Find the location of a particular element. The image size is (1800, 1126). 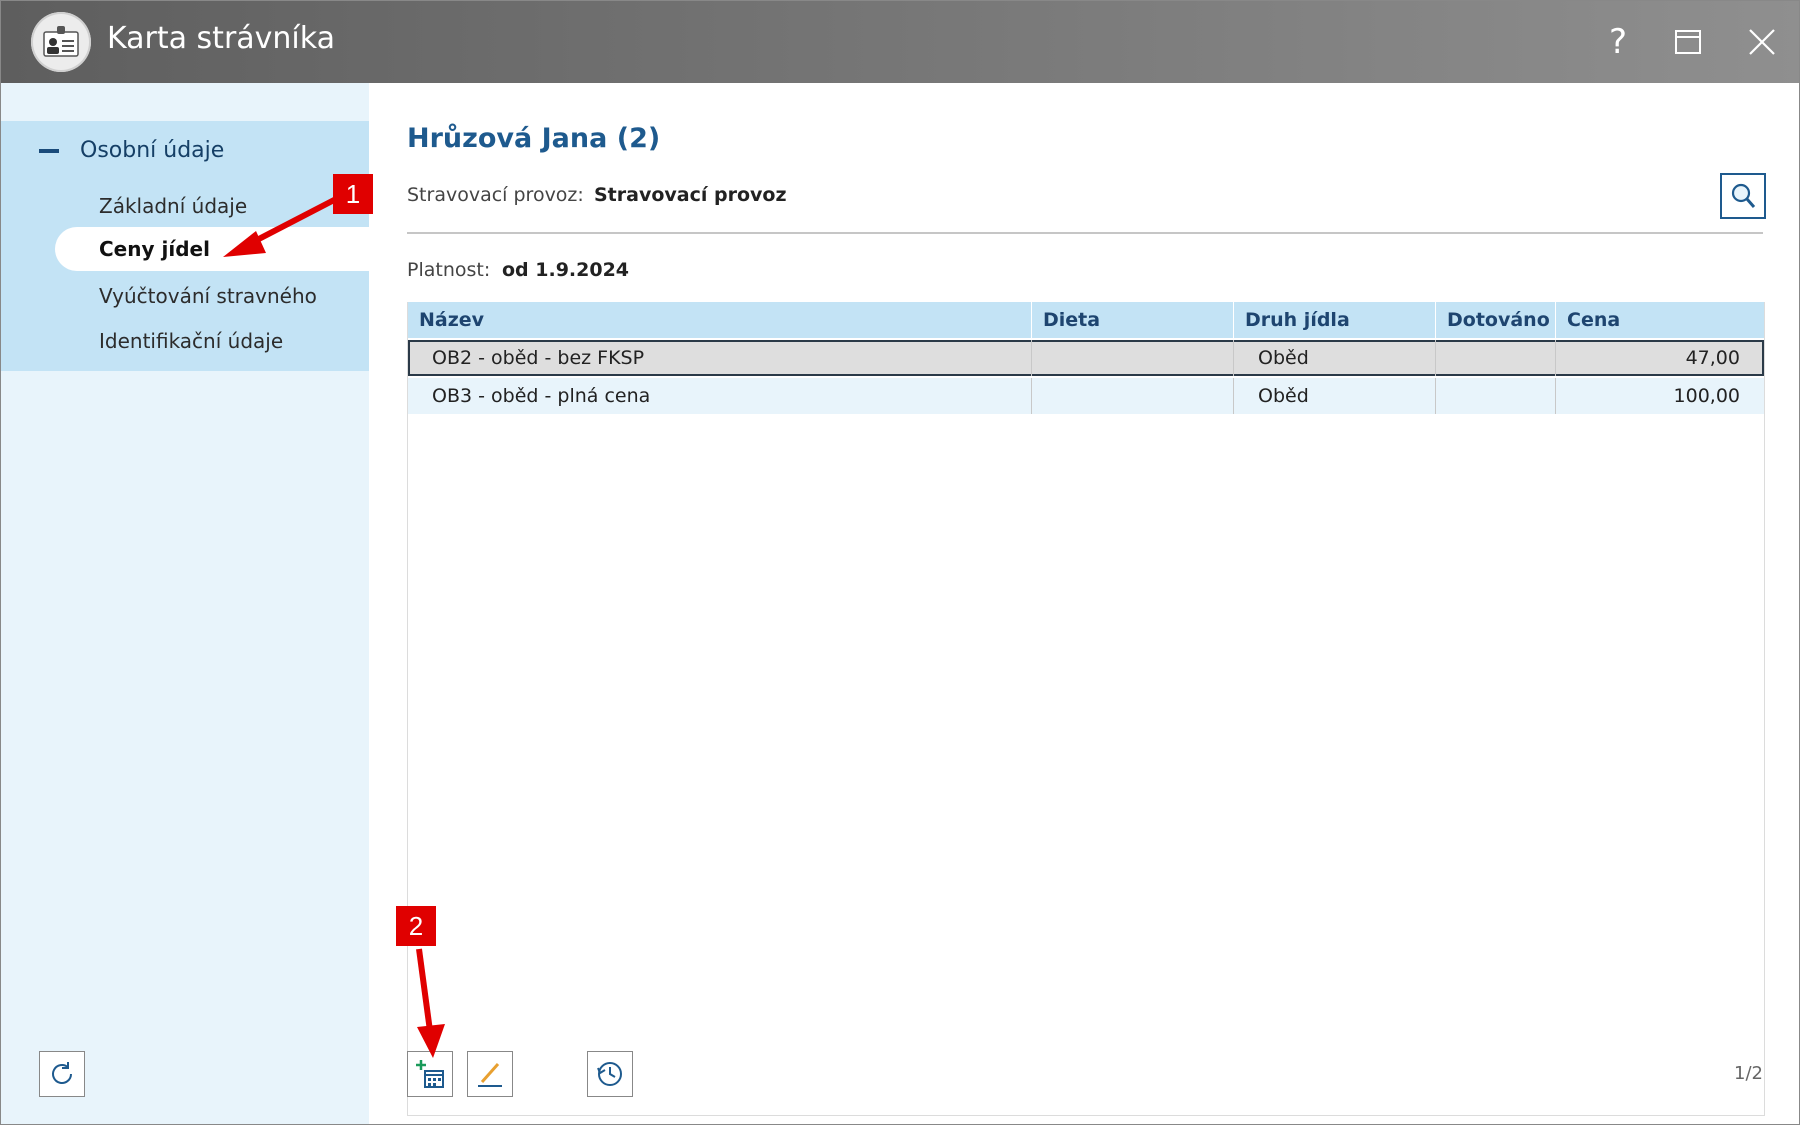

sidebar-item-identifikacni-udaje: Identifikační údaje is located at coordinates (191, 341).